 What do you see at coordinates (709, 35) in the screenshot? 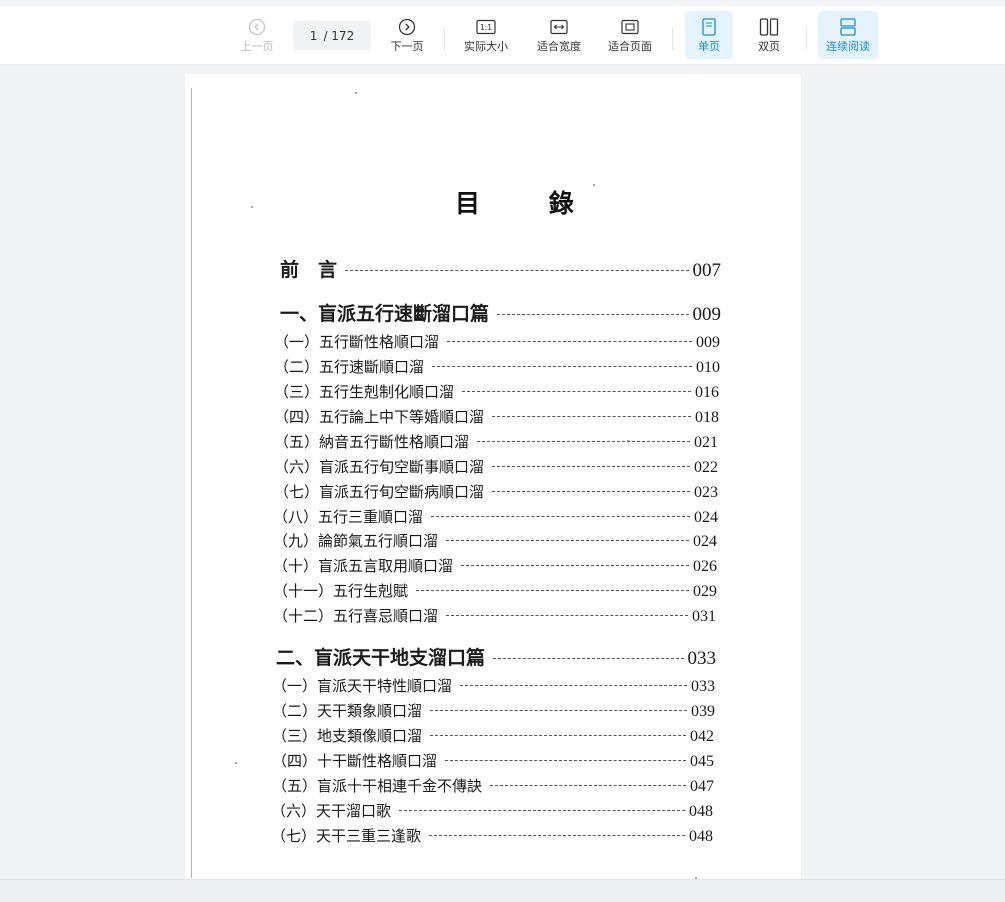
I see `single-page-button: 单页` at bounding box center [709, 35].